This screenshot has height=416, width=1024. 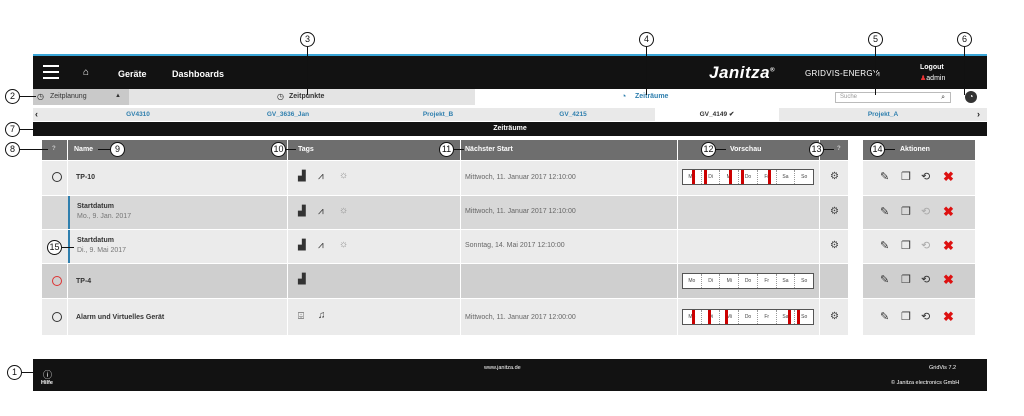 I want to click on logout-link: Logout, so click(x=932, y=67).